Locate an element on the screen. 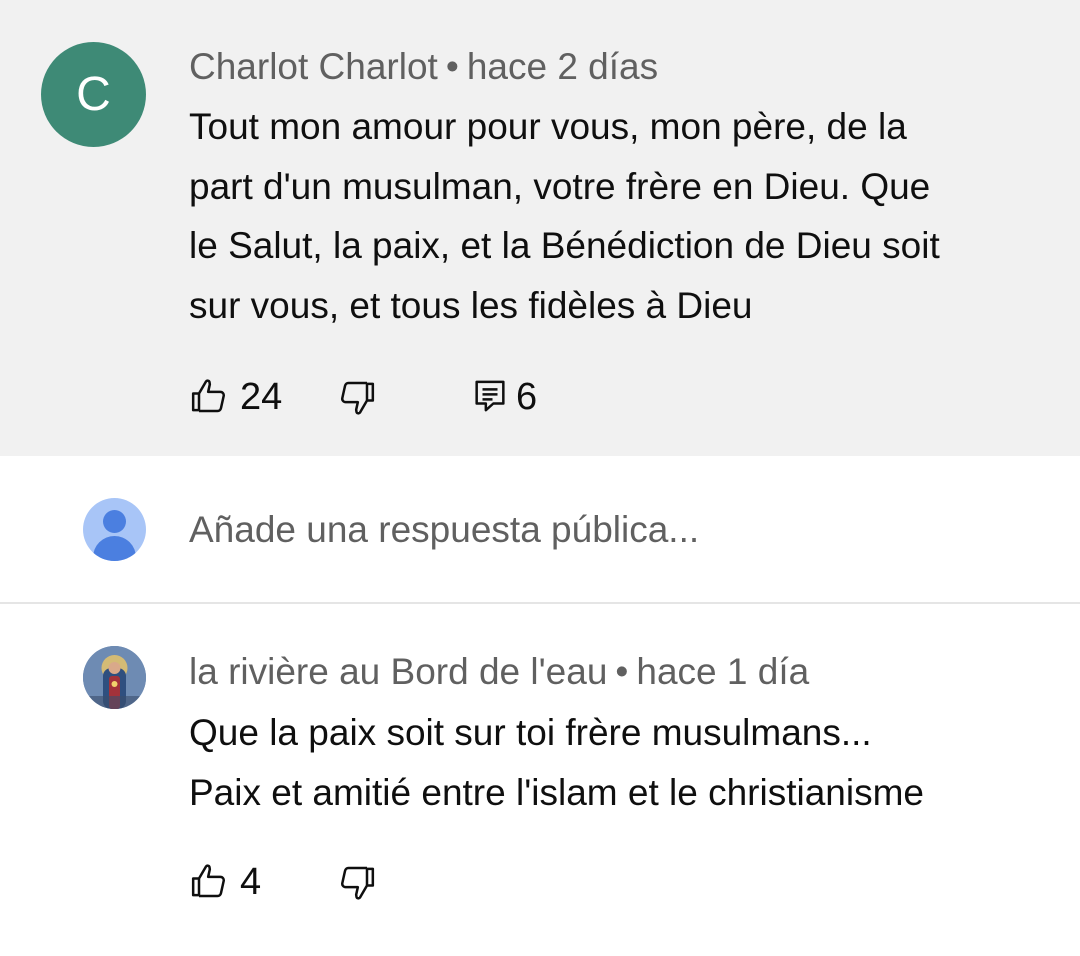  comment-time: hace 1 día is located at coordinates (722, 671).